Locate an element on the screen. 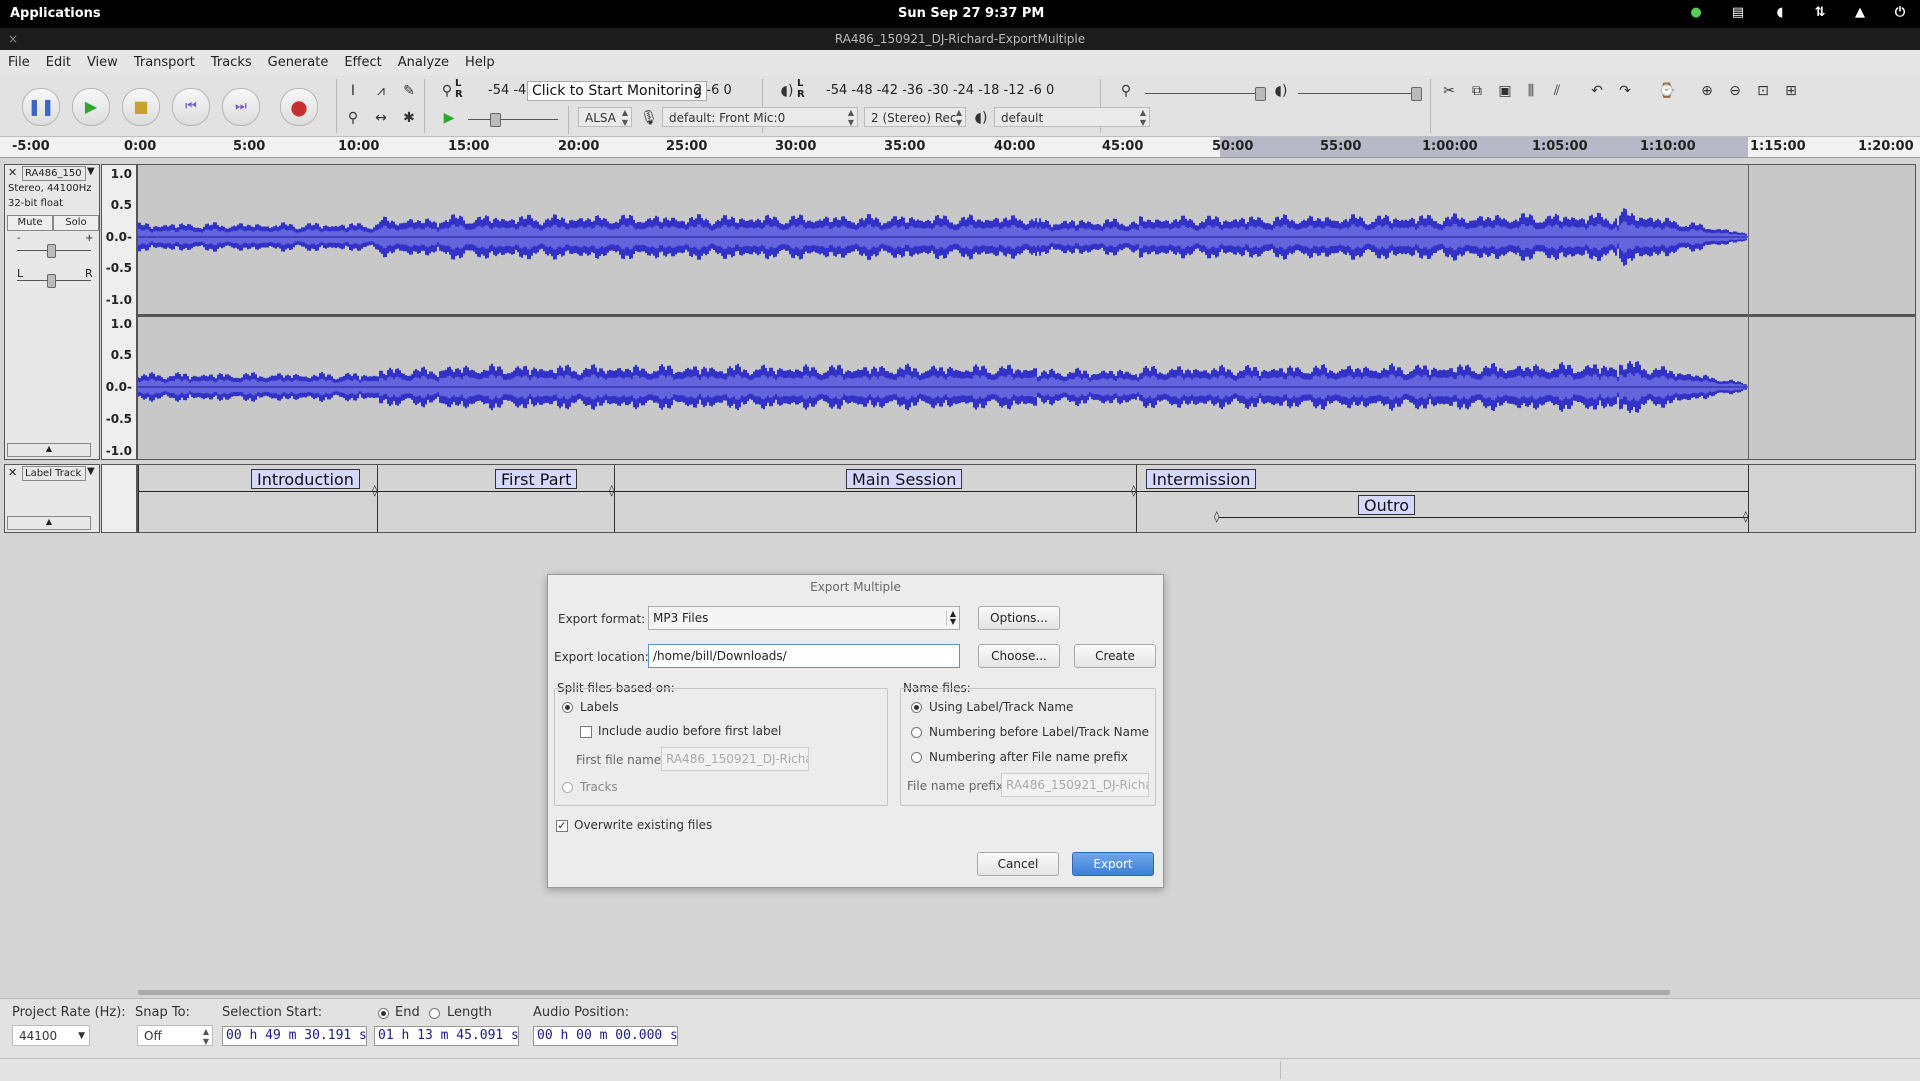  menu-edit: Edit is located at coordinates (58, 63).